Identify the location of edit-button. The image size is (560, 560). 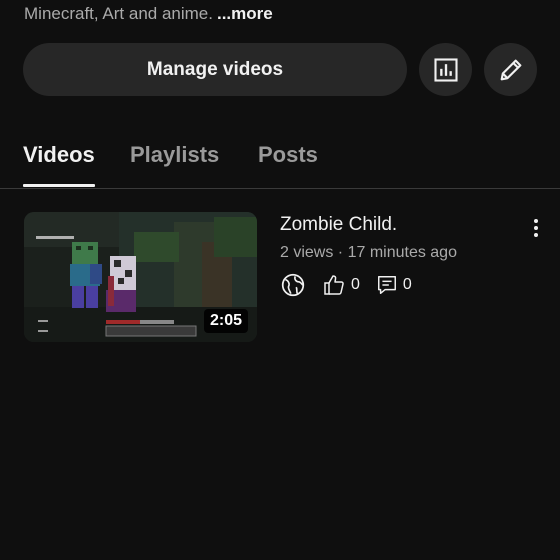
(510, 69).